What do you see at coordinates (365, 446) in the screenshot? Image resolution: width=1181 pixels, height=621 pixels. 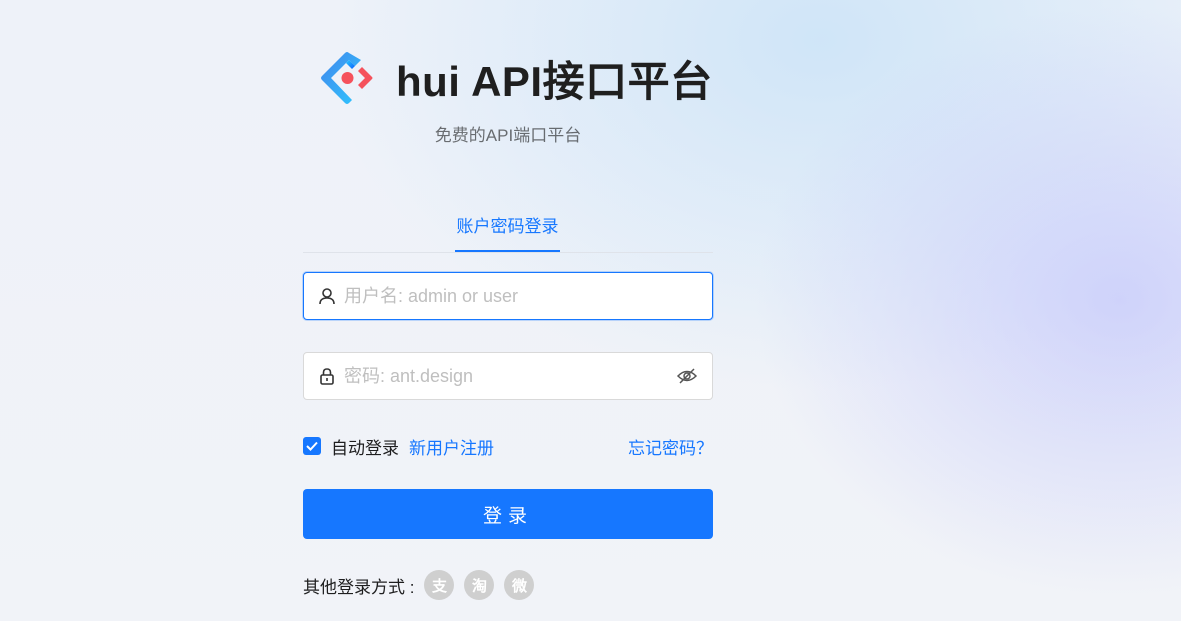 I see `auto-login-label: 自动登录` at bounding box center [365, 446].